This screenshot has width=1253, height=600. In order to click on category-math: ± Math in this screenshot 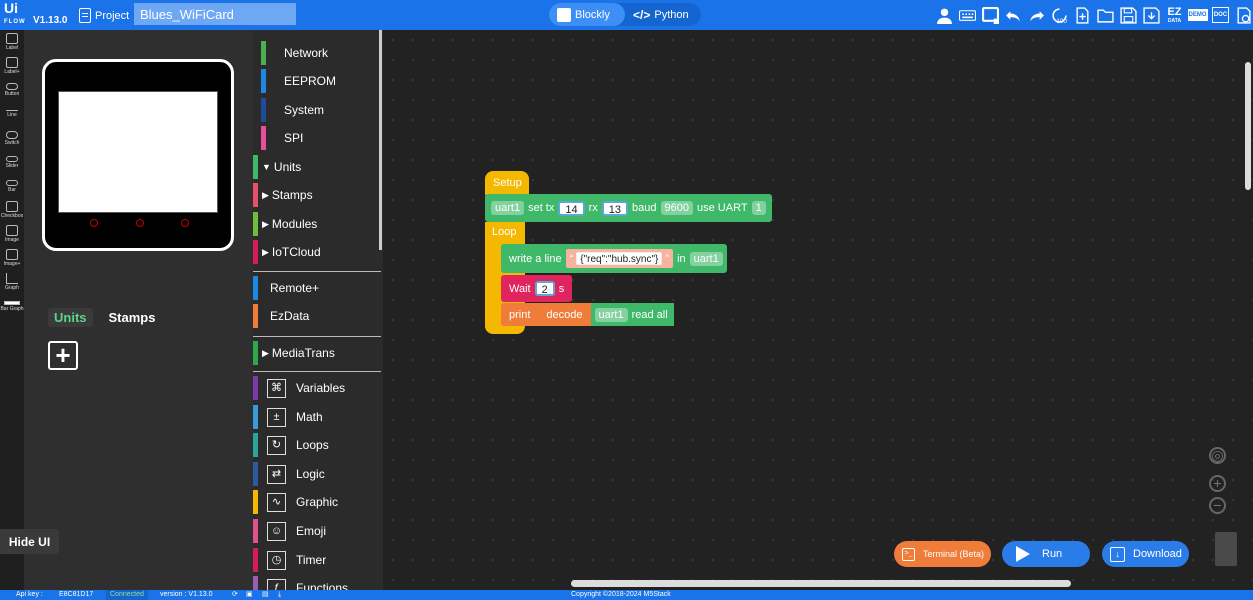, I will do `click(317, 417)`.